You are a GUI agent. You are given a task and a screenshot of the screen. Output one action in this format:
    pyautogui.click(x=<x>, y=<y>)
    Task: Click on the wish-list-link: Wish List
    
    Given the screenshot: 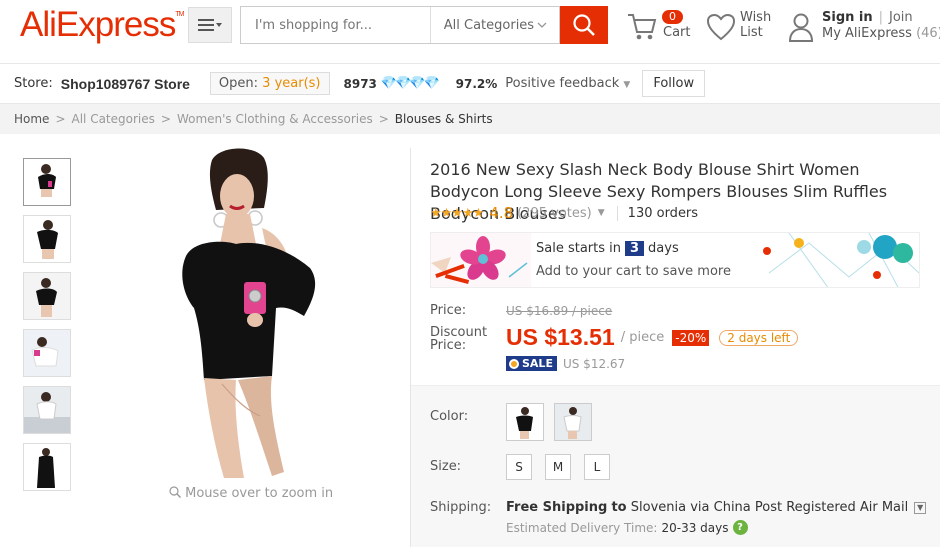 What is the action you would take?
    pyautogui.click(x=741, y=27)
    